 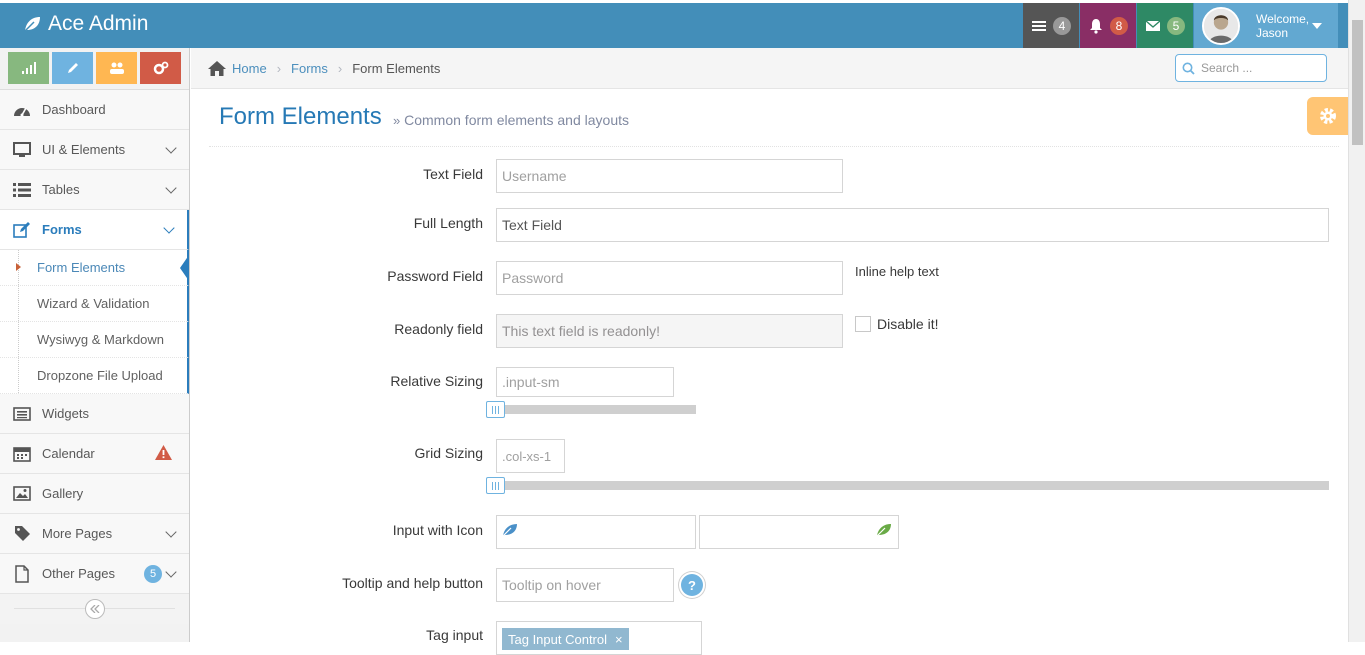 What do you see at coordinates (912, 225) in the screenshot?
I see `full-length-input` at bounding box center [912, 225].